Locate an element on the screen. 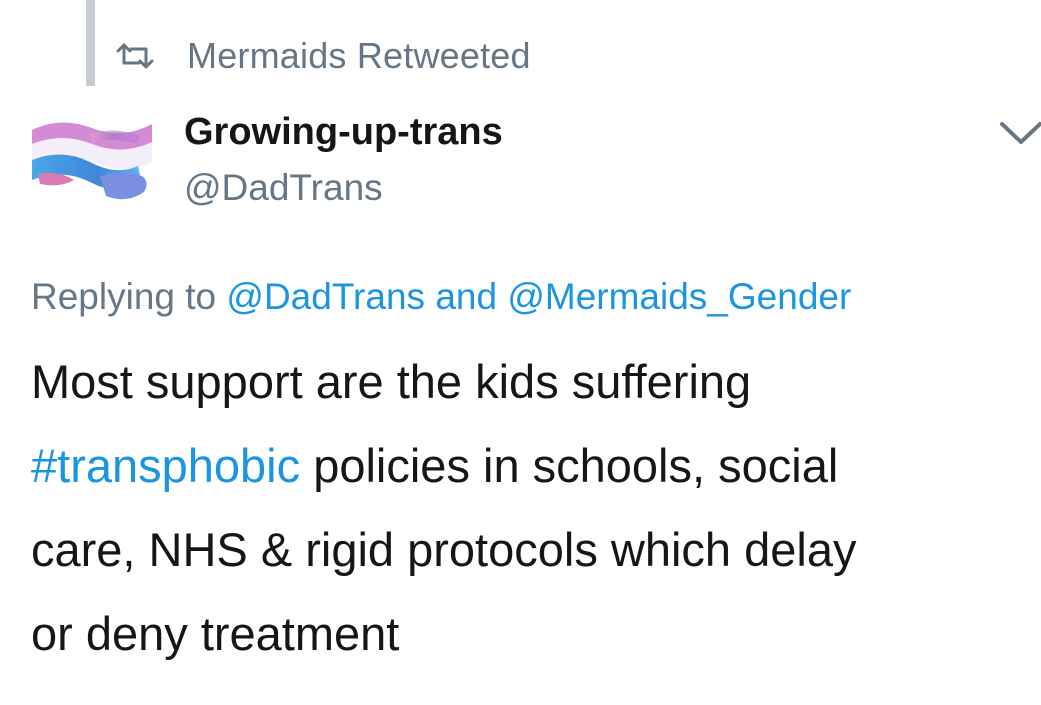 The width and height of the screenshot is (1041, 705). tweet-text-line-2: #transphobic policies in schools, social is located at coordinates (526, 466).